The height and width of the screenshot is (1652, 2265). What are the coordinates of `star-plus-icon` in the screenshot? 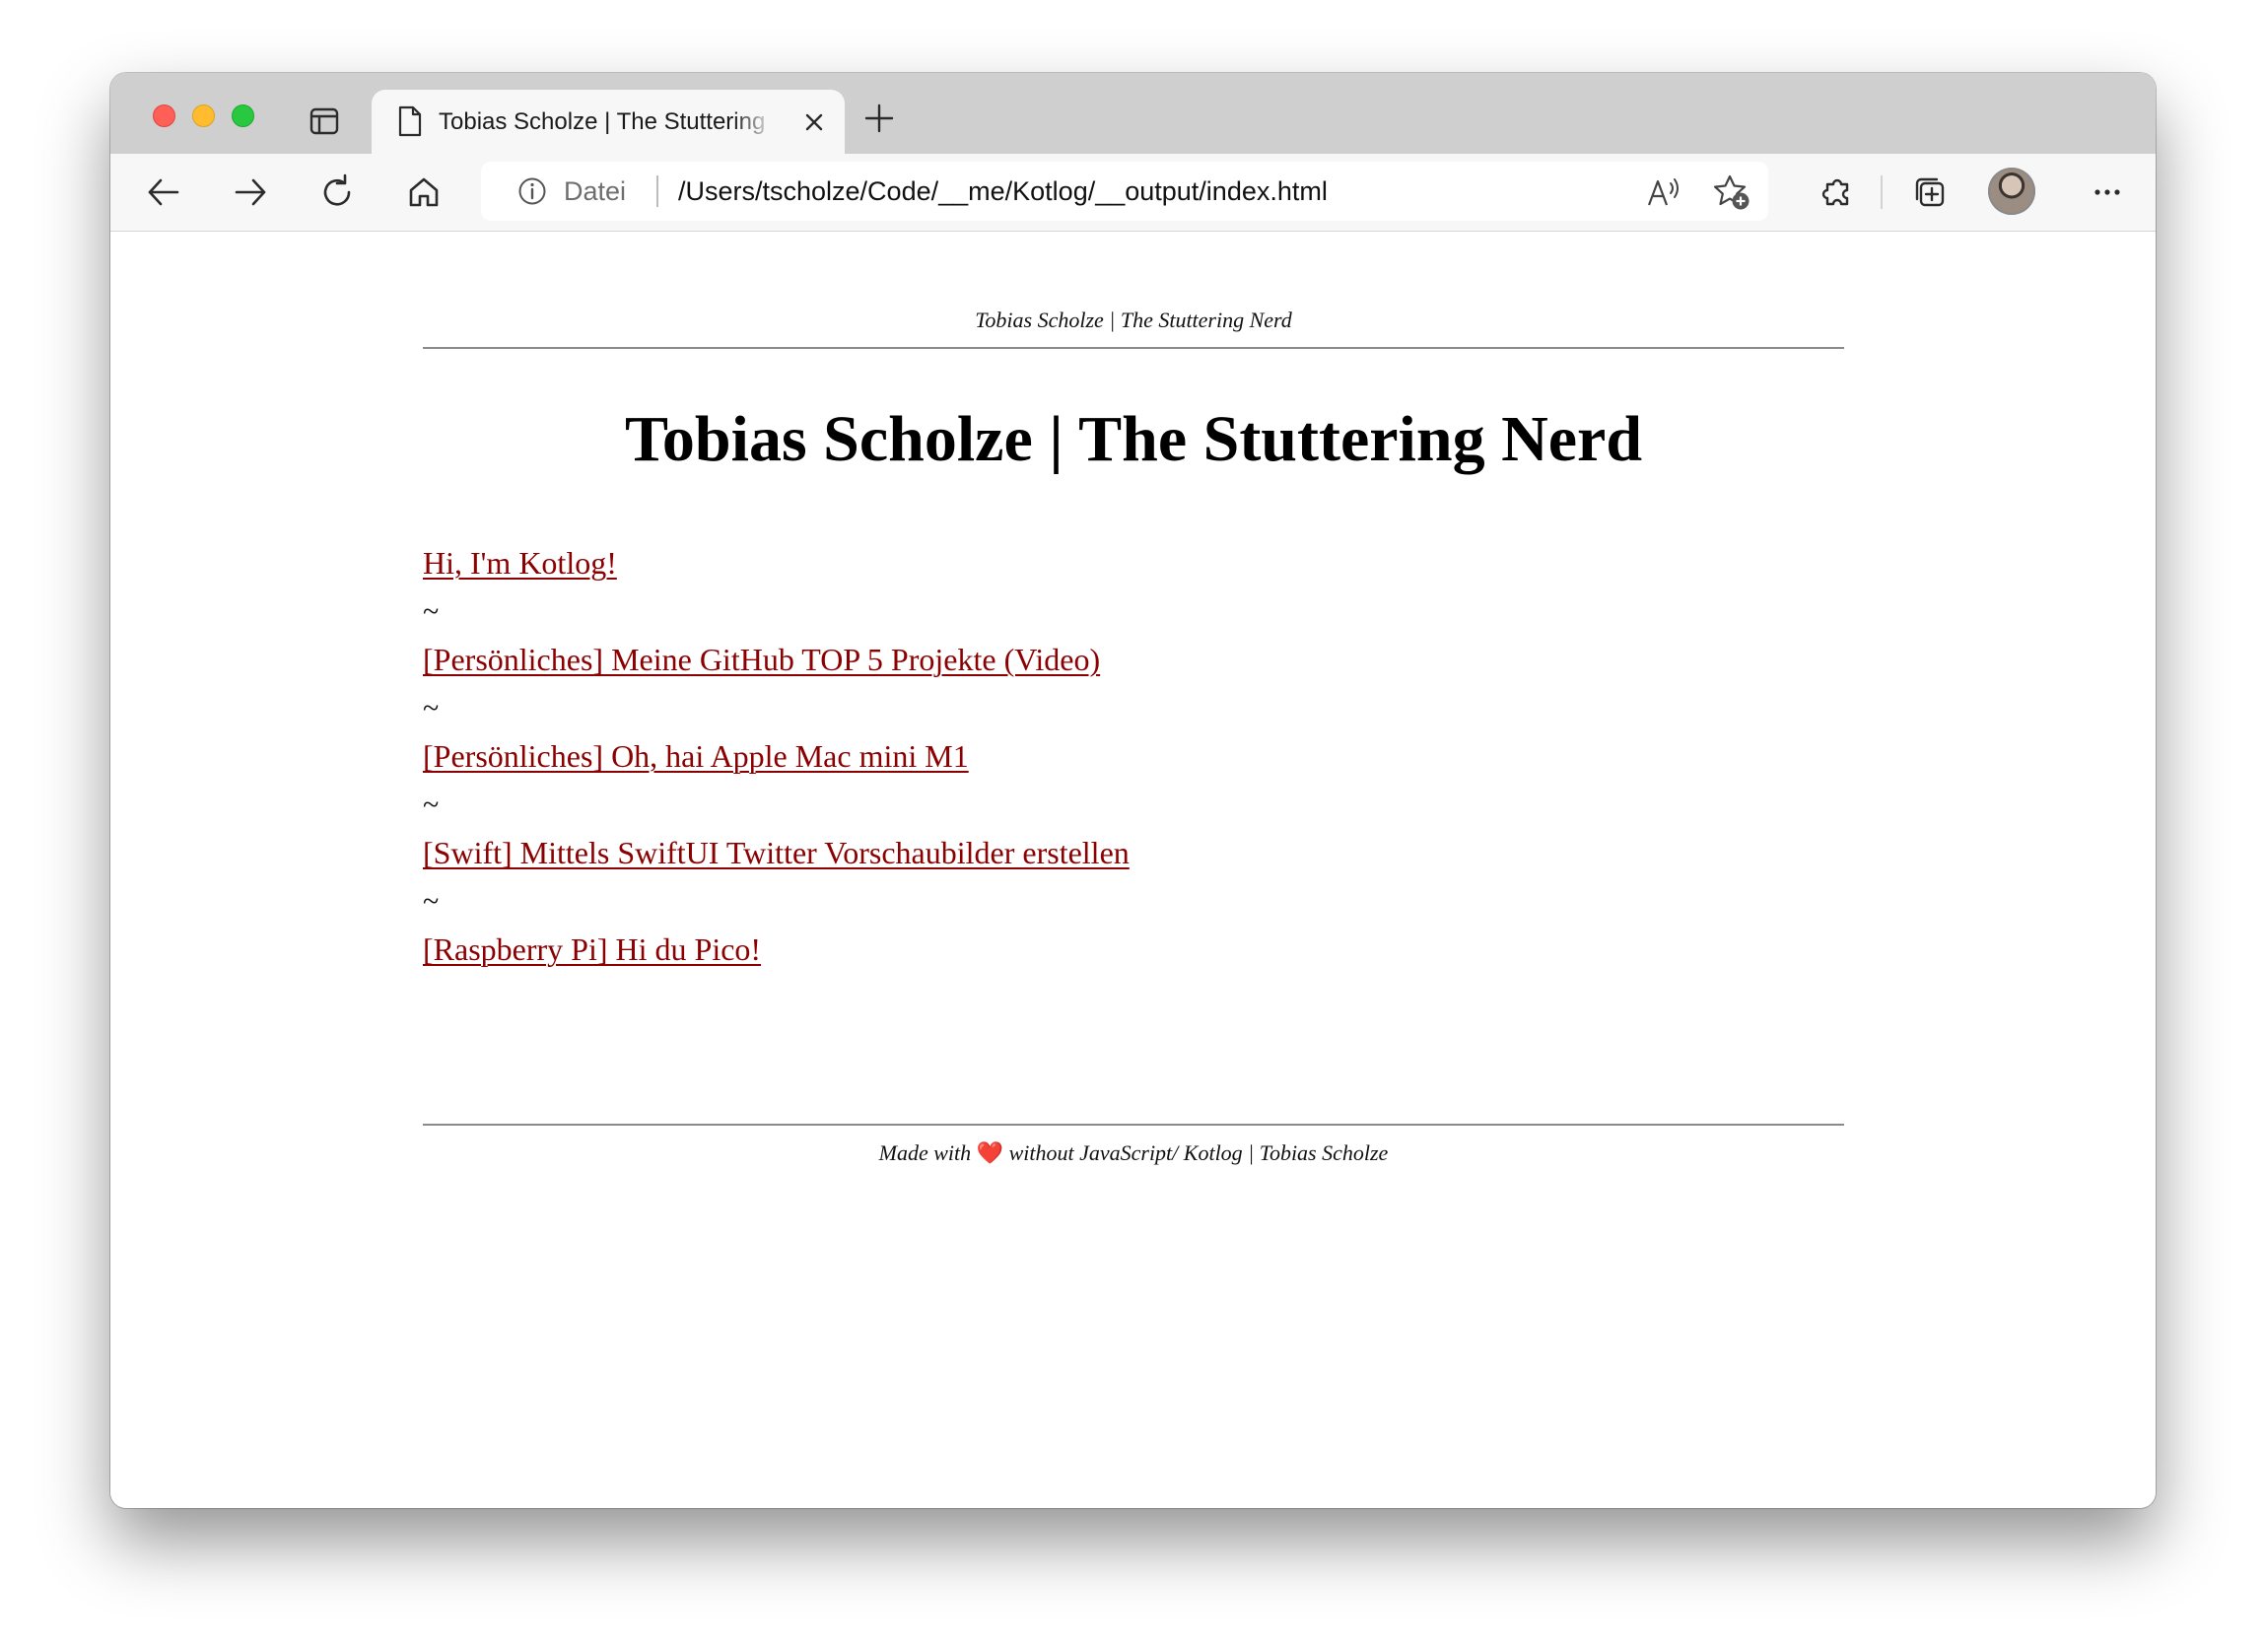 It's located at (1731, 192).